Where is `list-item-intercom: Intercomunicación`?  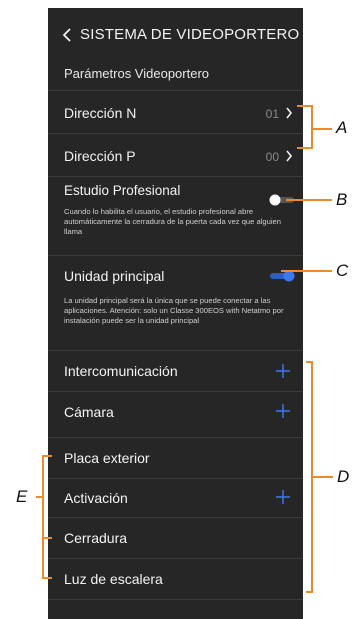 list-item-intercom: Intercomunicación is located at coordinates (175, 370).